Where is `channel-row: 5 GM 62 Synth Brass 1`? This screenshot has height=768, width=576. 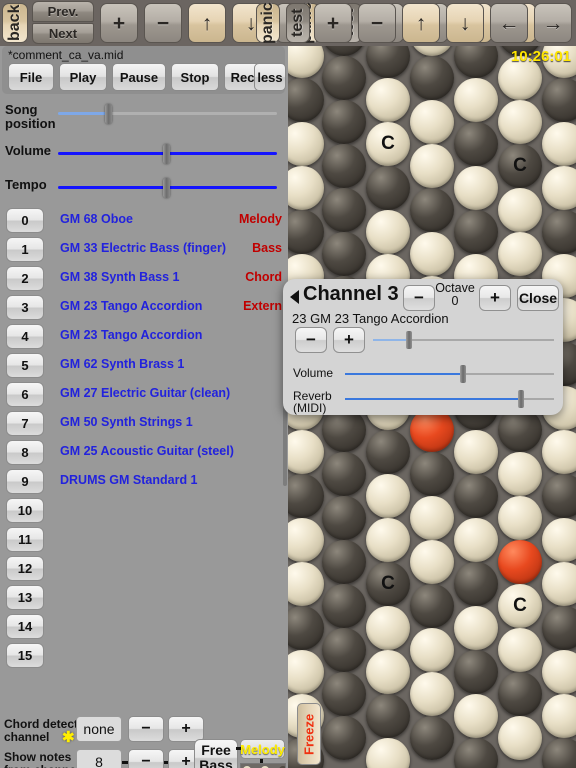
channel-row: 5 GM 62 Synth Brass 1 is located at coordinates (144, 367).